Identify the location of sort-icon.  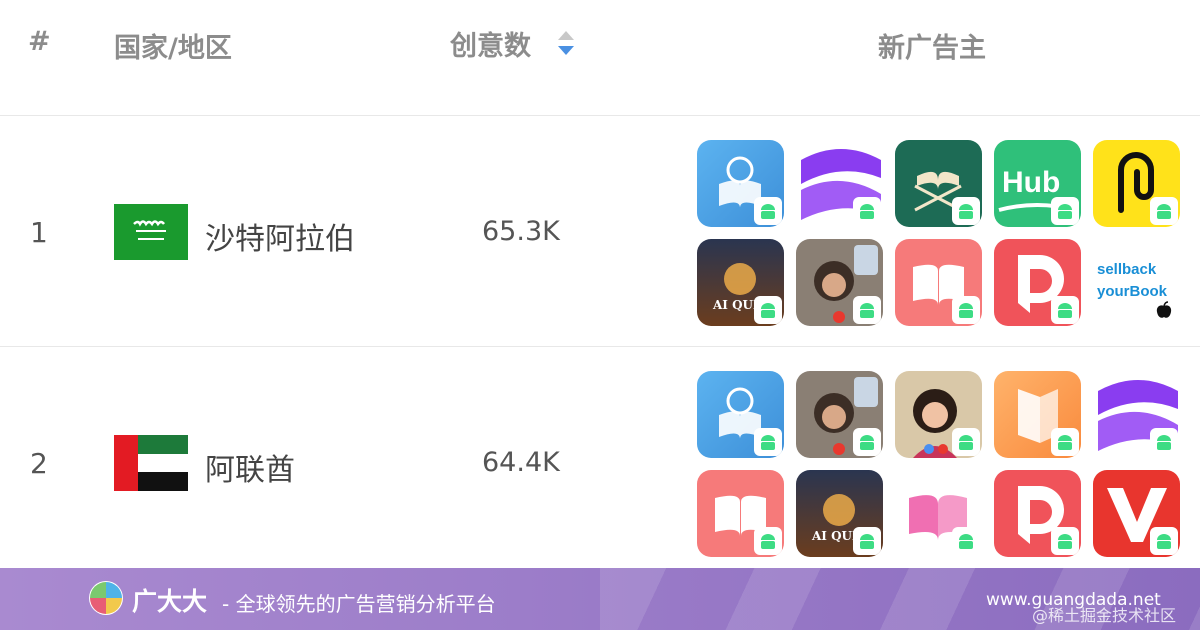
(566, 43).